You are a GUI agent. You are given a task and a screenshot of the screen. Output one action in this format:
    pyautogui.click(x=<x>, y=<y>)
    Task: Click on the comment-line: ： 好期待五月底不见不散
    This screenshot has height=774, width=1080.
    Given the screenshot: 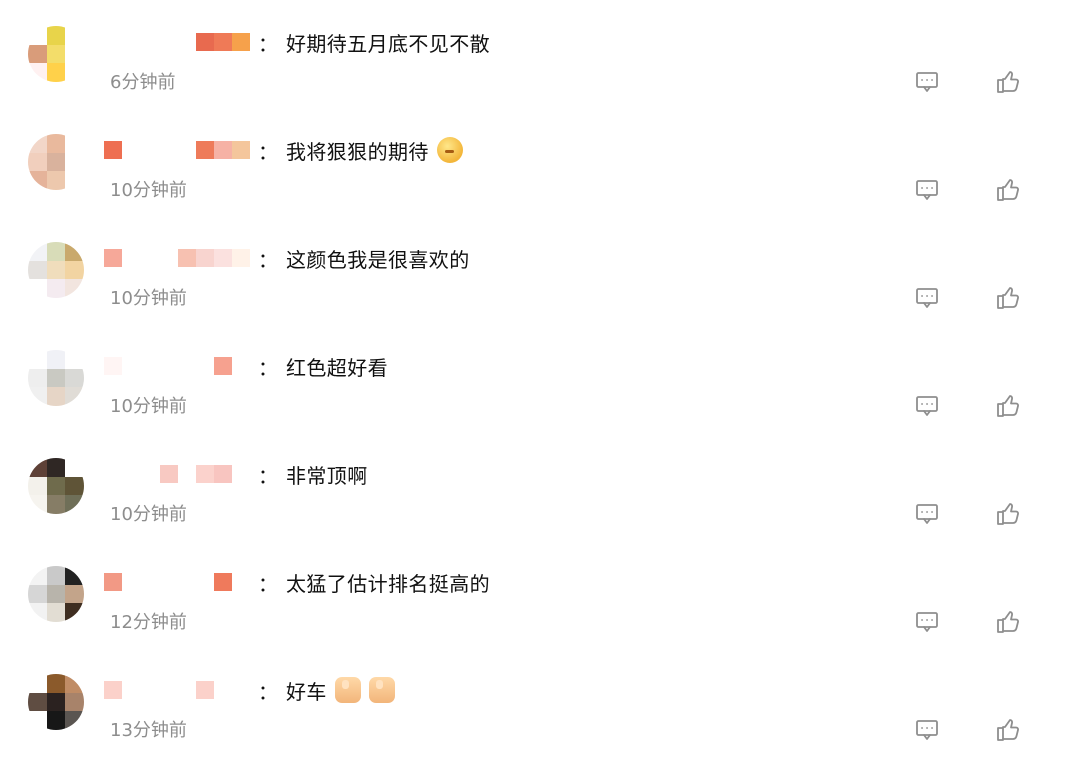 What is the action you would take?
    pyautogui.click(x=297, y=42)
    